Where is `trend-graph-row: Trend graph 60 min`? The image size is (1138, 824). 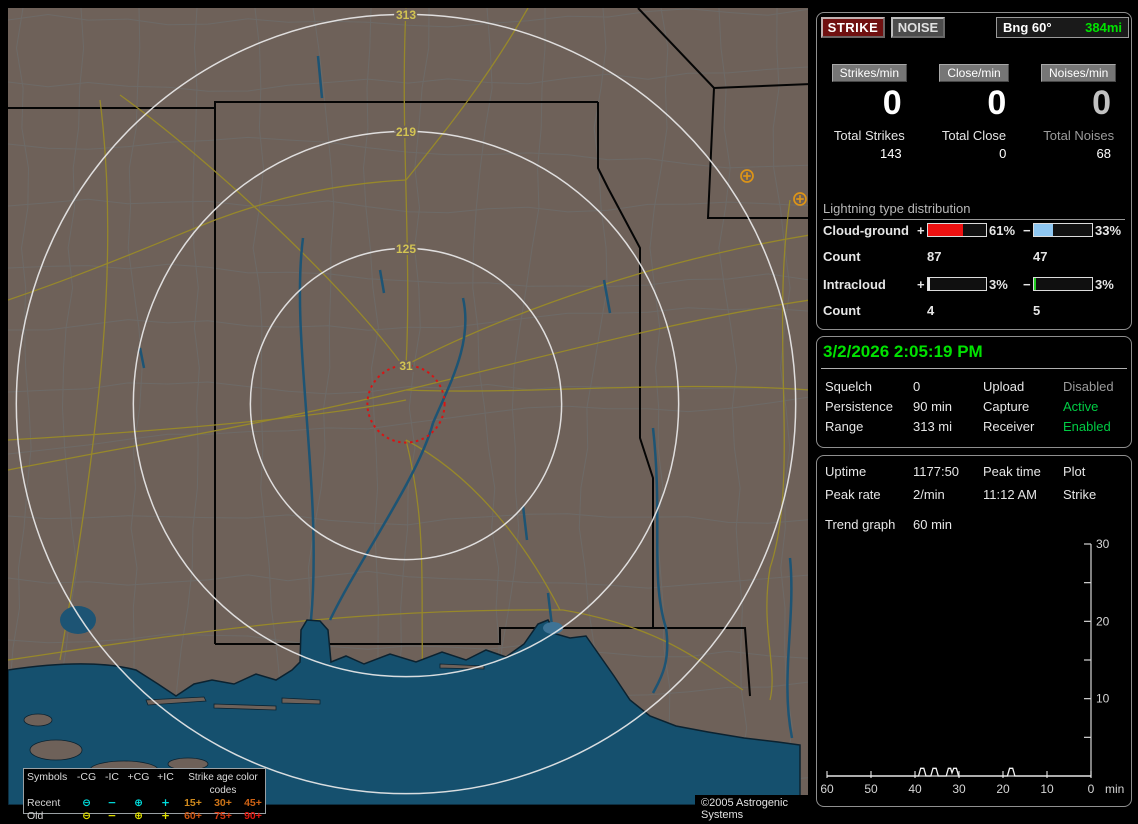 trend-graph-row: Trend graph 60 min is located at coordinates (974, 525).